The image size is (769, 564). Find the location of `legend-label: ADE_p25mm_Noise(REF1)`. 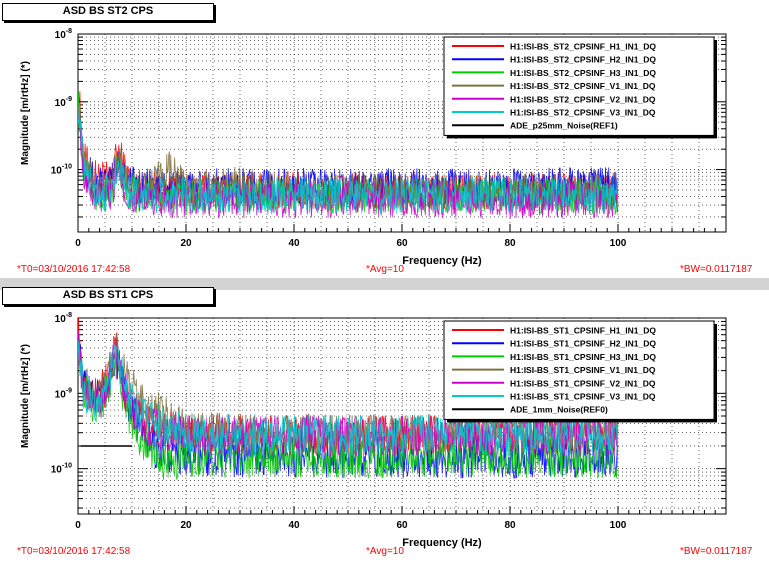

legend-label: ADE_p25mm_Noise(REF1) is located at coordinates (564, 126).